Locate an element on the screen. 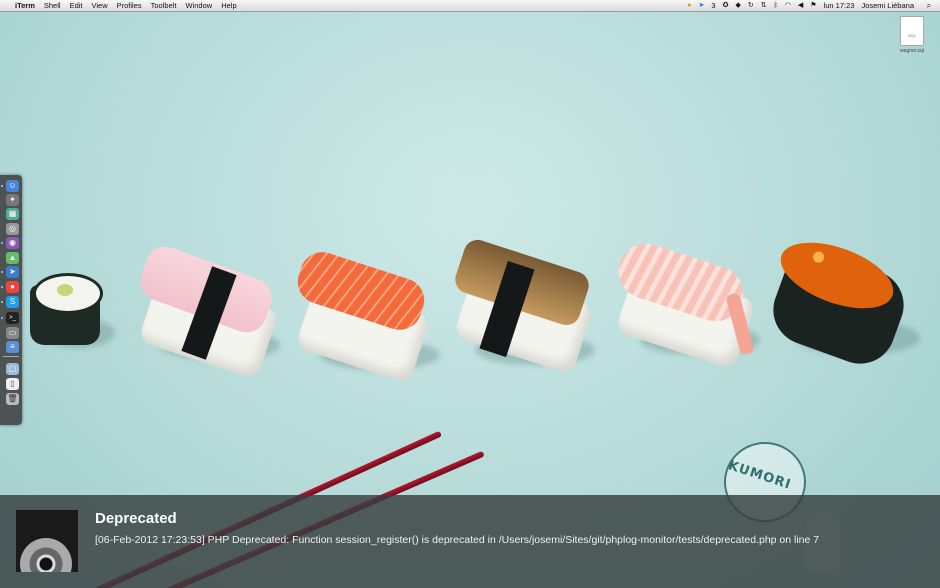  trash-icon: 🗑 is located at coordinates (12, 399).